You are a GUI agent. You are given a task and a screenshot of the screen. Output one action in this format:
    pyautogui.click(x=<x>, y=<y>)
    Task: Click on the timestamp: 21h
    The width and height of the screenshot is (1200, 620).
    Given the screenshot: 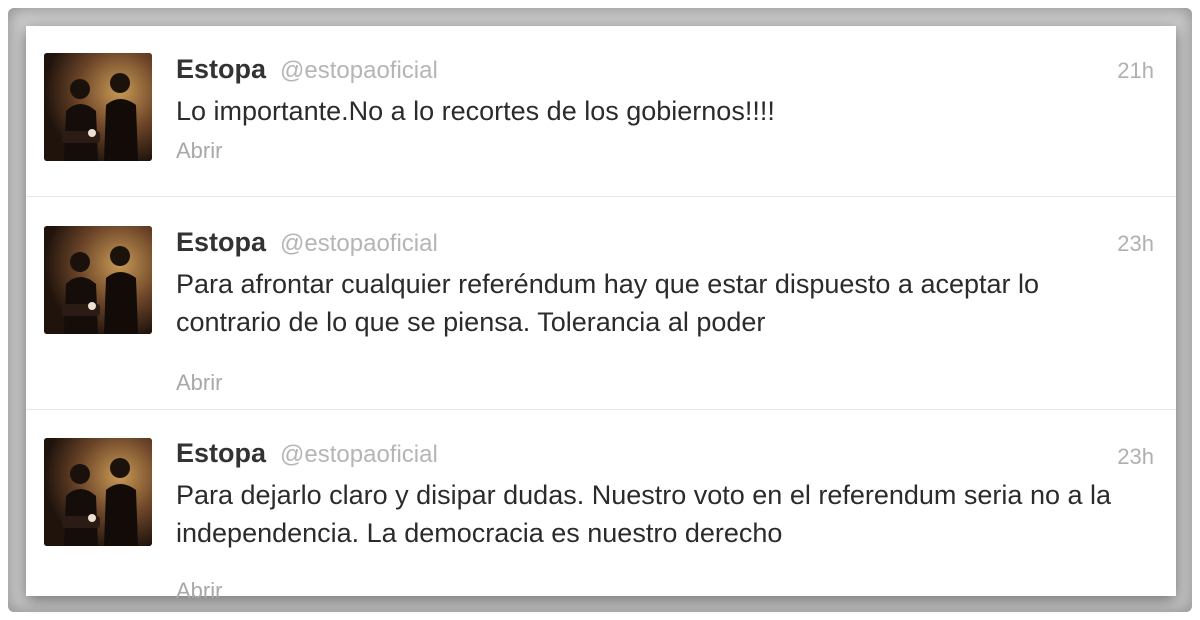 What is the action you would take?
    pyautogui.click(x=1135, y=71)
    